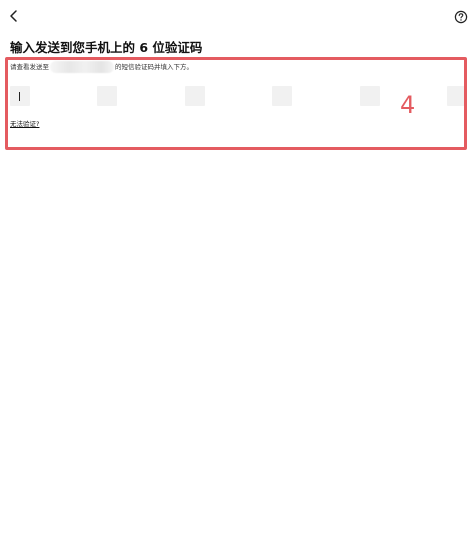 The image size is (474, 553). I want to click on help-button, so click(461, 16).